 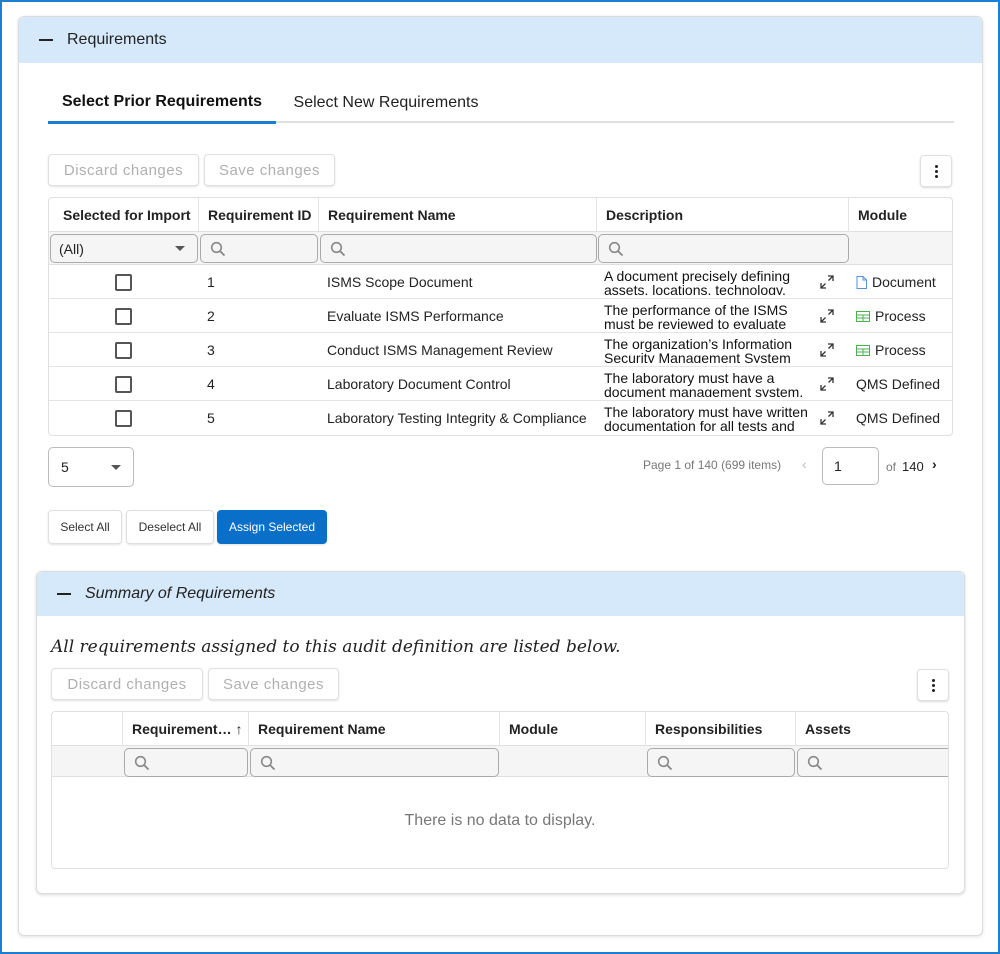 What do you see at coordinates (723, 215) in the screenshot?
I see `column-header-description: Description` at bounding box center [723, 215].